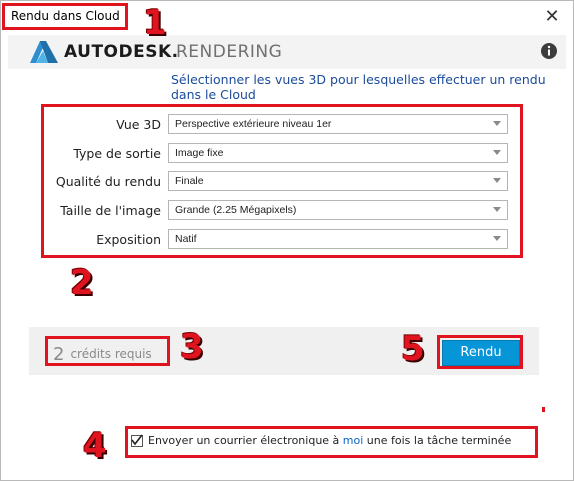 The height and width of the screenshot is (481, 574). Describe the element at coordinates (199, 153) in the screenshot. I see `select-value: Image fixe` at that location.